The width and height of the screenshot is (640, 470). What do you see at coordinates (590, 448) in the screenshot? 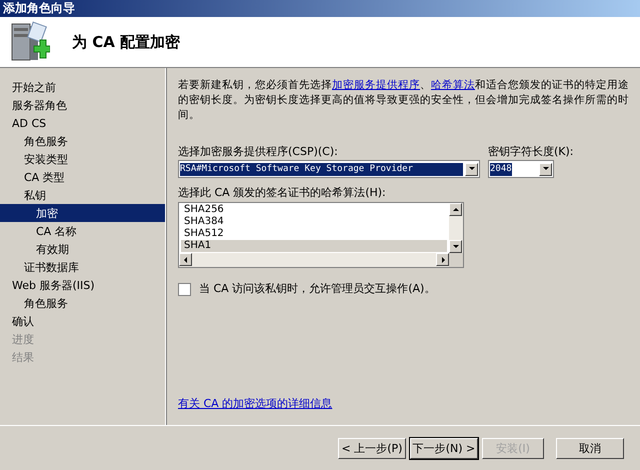
I see `wizard-button: 取消` at bounding box center [590, 448].